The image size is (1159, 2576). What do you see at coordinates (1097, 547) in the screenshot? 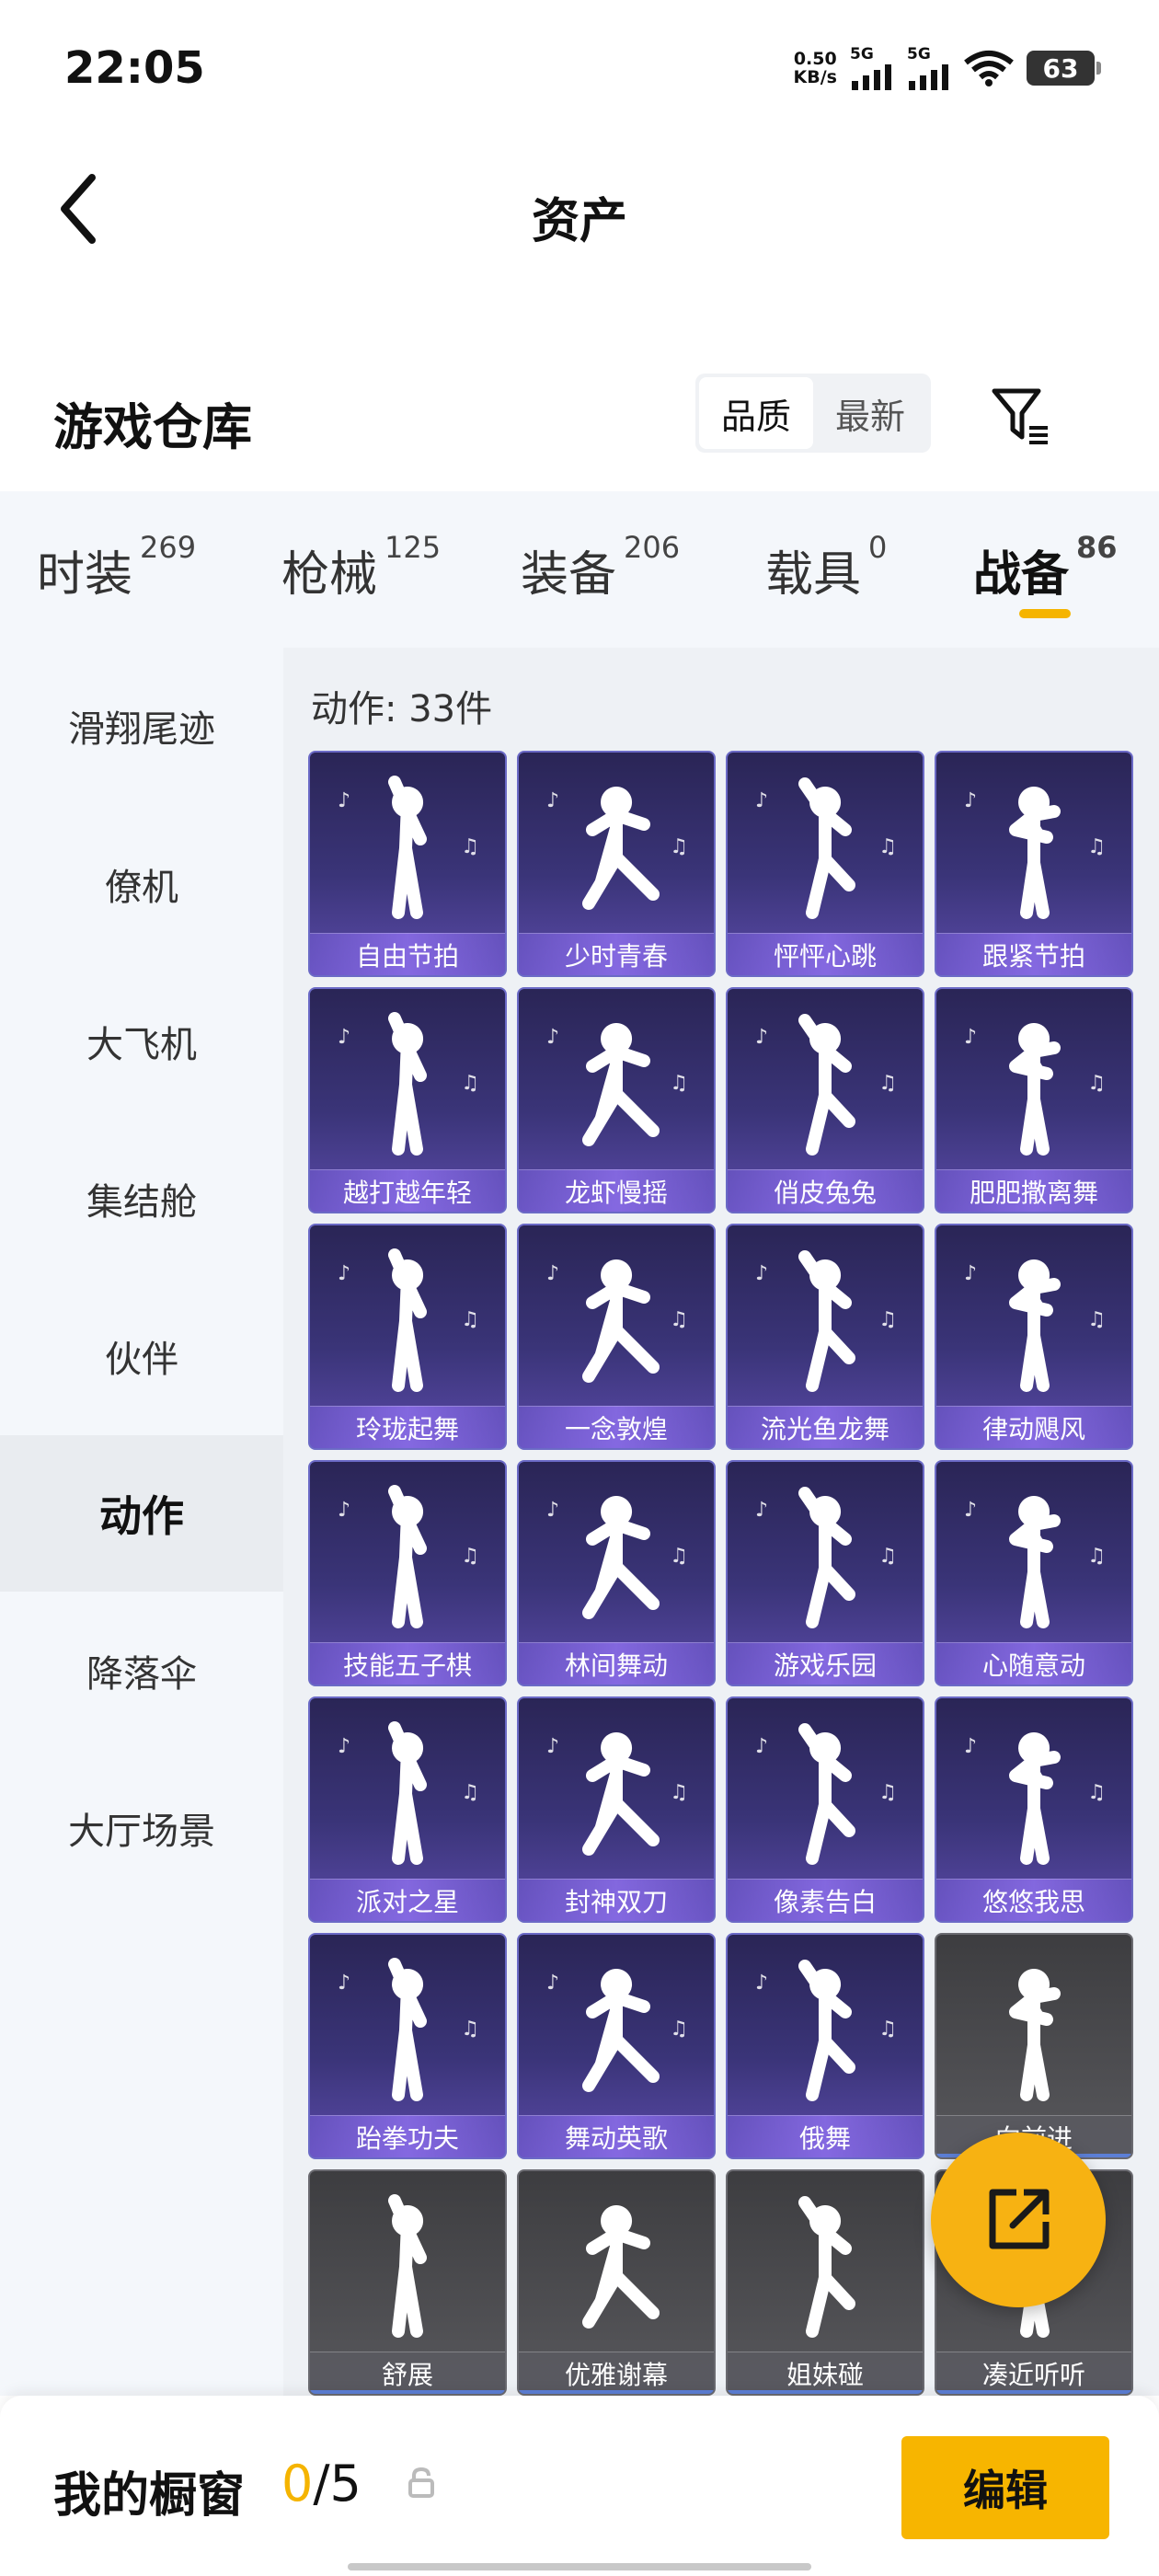
I see `tab-count: 86` at bounding box center [1097, 547].